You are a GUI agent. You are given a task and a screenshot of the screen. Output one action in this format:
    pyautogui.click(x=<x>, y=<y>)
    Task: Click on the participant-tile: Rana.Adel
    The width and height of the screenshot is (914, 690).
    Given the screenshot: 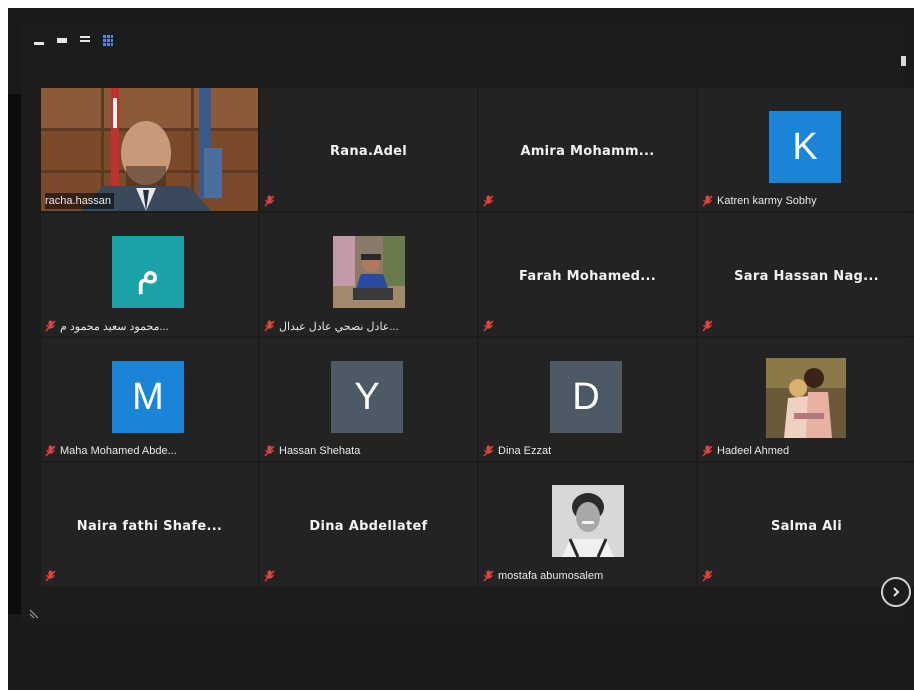 What is the action you would take?
    pyautogui.click(x=368, y=149)
    